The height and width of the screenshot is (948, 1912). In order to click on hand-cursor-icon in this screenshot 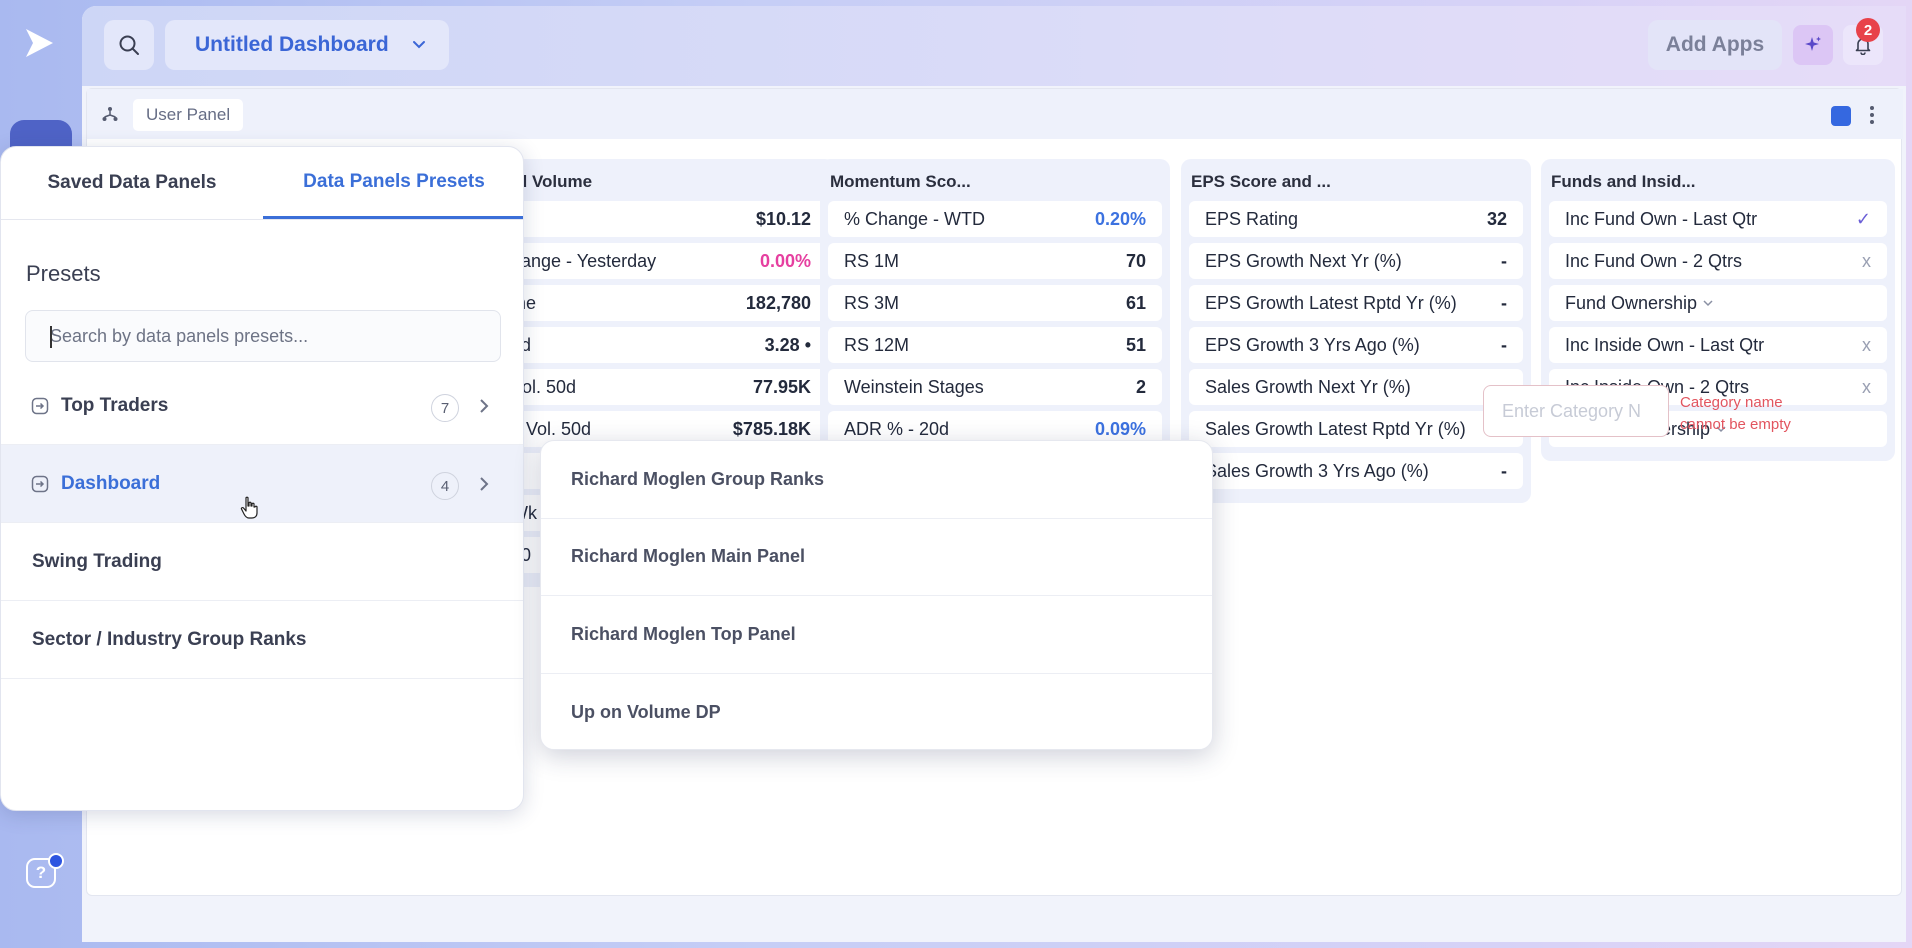, I will do `click(249, 507)`.